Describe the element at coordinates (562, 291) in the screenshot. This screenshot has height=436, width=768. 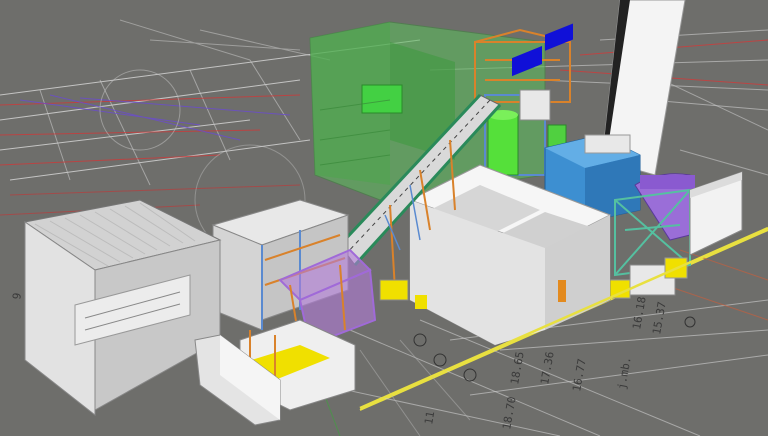
I see `door` at that location.